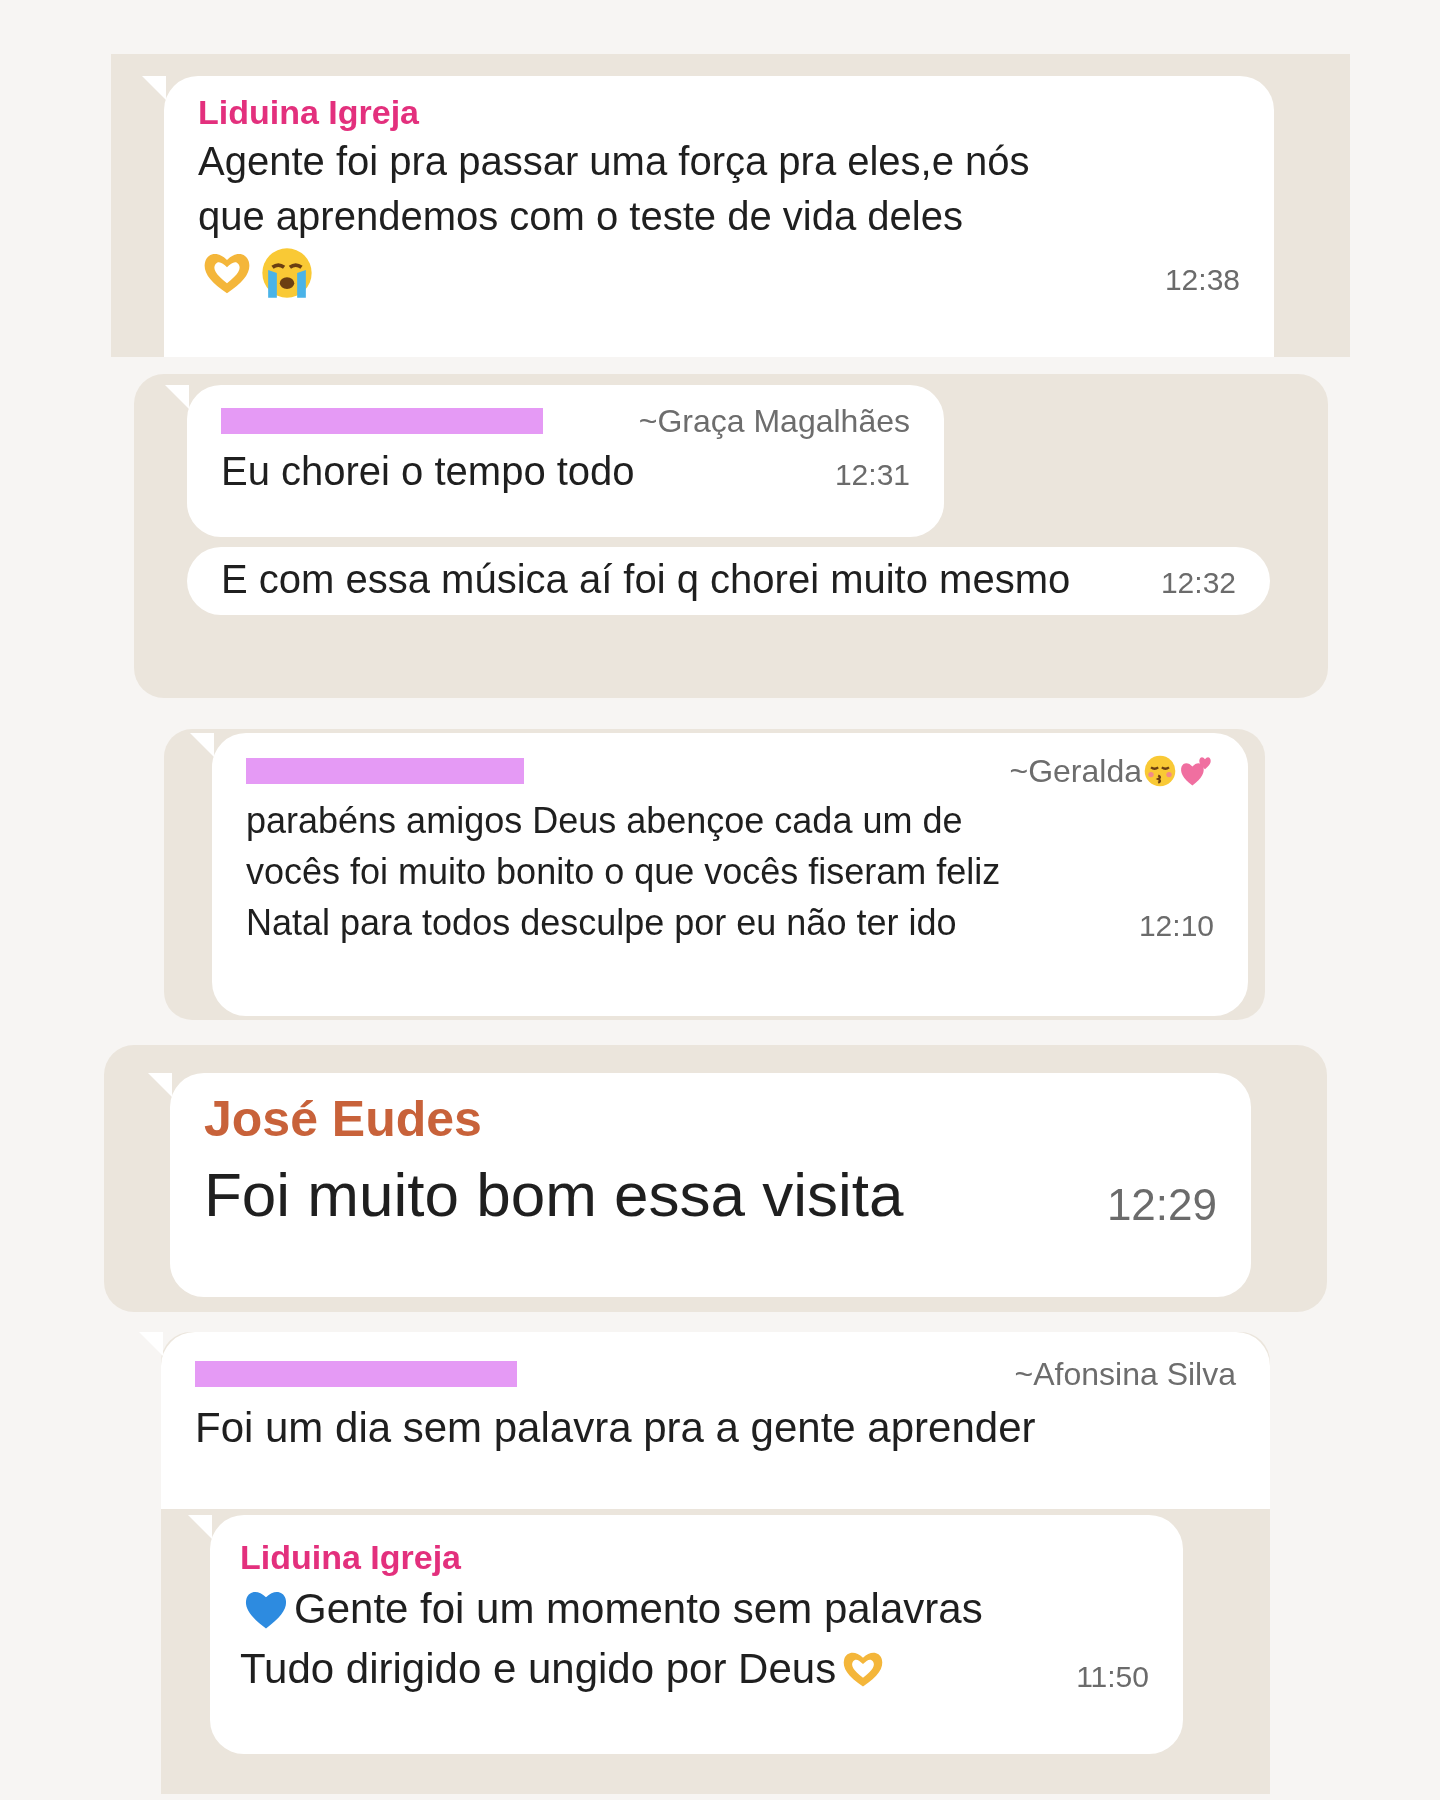 The height and width of the screenshot is (1800, 1440). Describe the element at coordinates (580, 217) in the screenshot. I see `message-text: que aprendemos com o teste de vida deles` at that location.